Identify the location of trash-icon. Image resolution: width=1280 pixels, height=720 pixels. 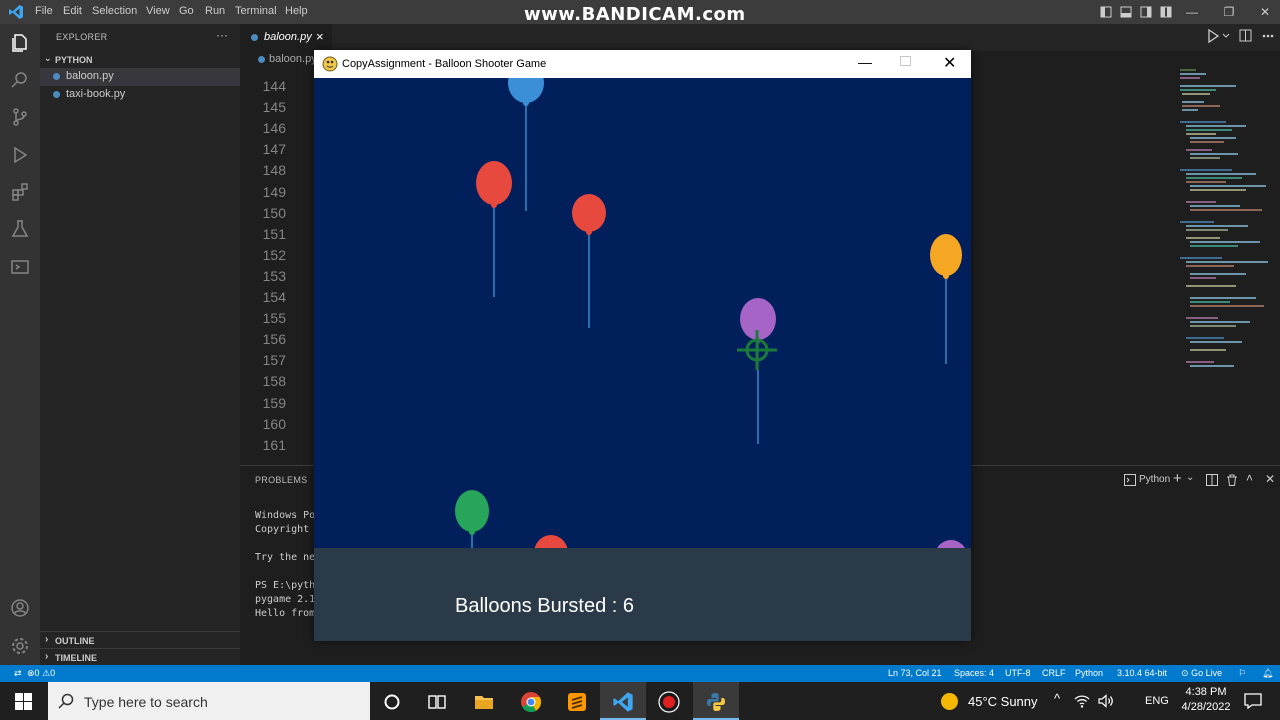
(1232, 480).